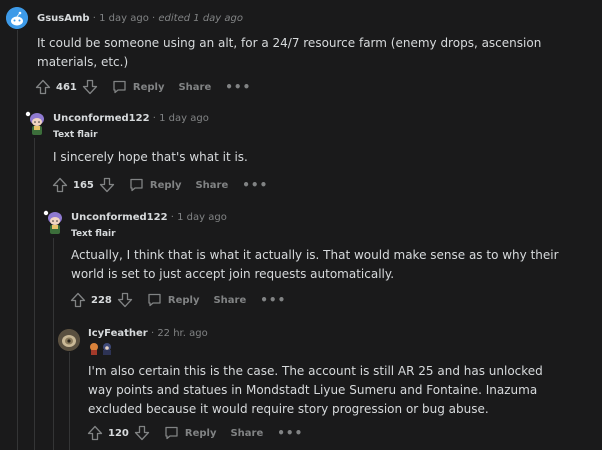  What do you see at coordinates (100, 349) in the screenshot?
I see `user-flair-emojis` at bounding box center [100, 349].